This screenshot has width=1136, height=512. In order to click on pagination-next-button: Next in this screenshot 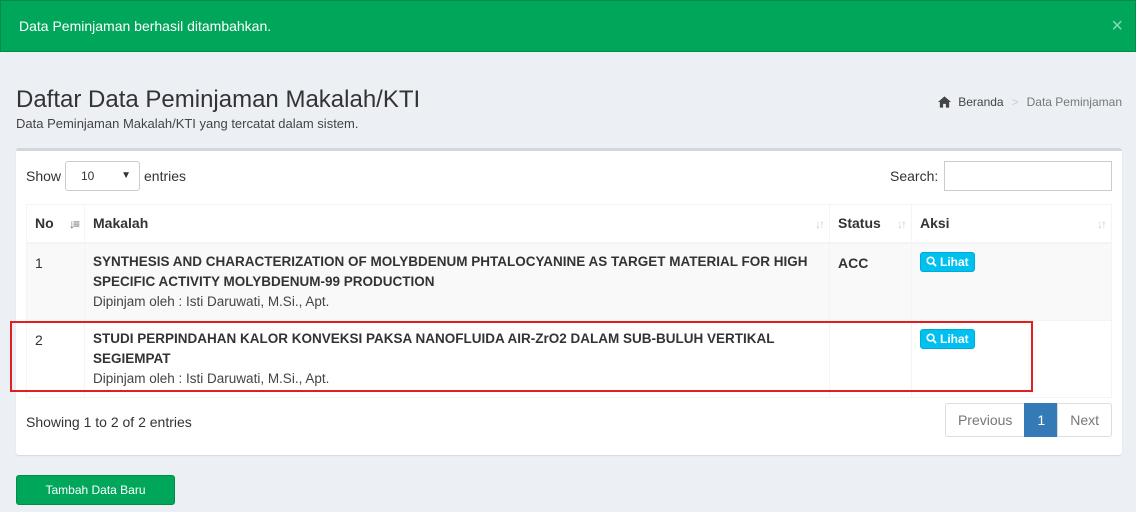, I will do `click(1084, 420)`.